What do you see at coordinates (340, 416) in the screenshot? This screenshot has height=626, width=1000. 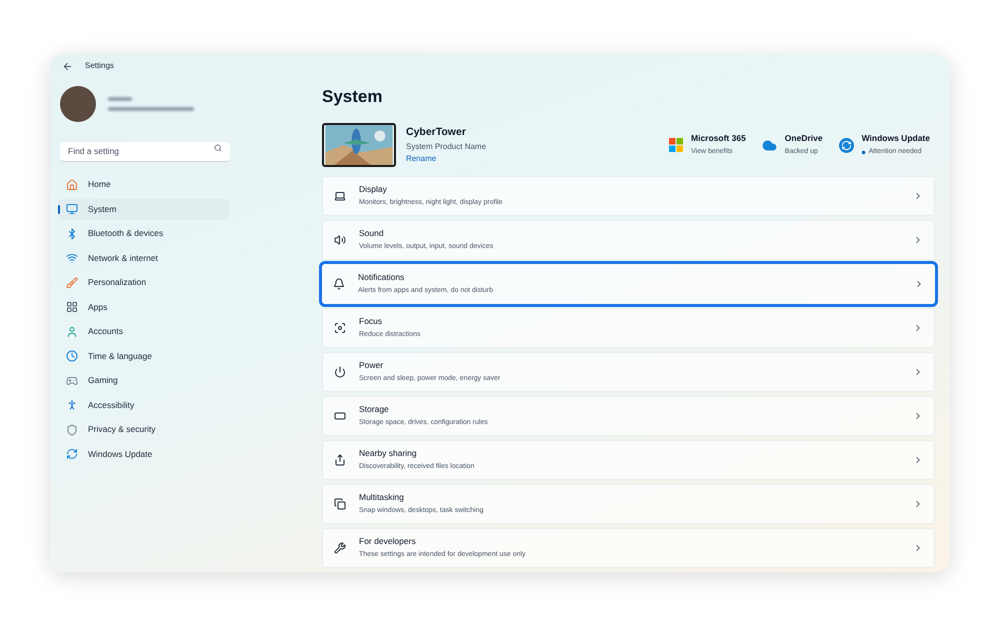 I see `storage-icon` at bounding box center [340, 416].